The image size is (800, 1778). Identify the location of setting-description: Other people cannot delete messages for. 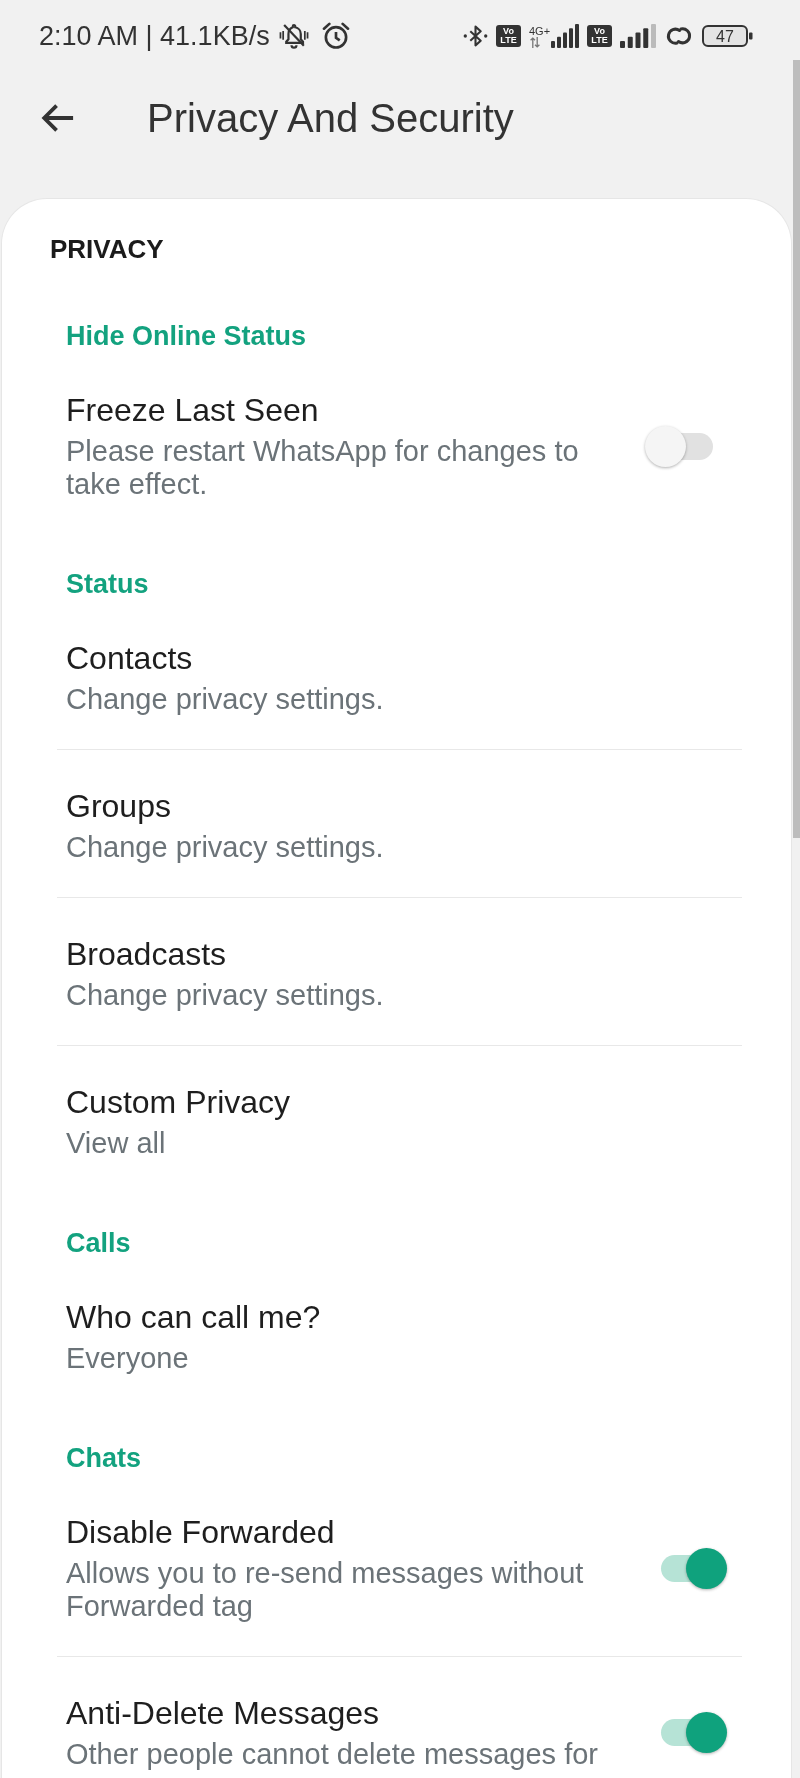
(332, 1754).